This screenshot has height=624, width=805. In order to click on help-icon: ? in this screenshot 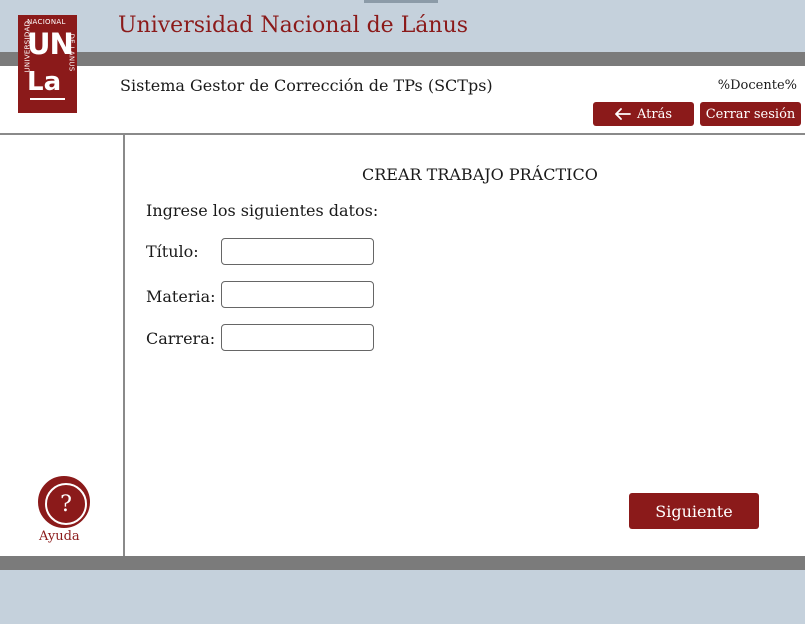, I will do `click(64, 502)`.